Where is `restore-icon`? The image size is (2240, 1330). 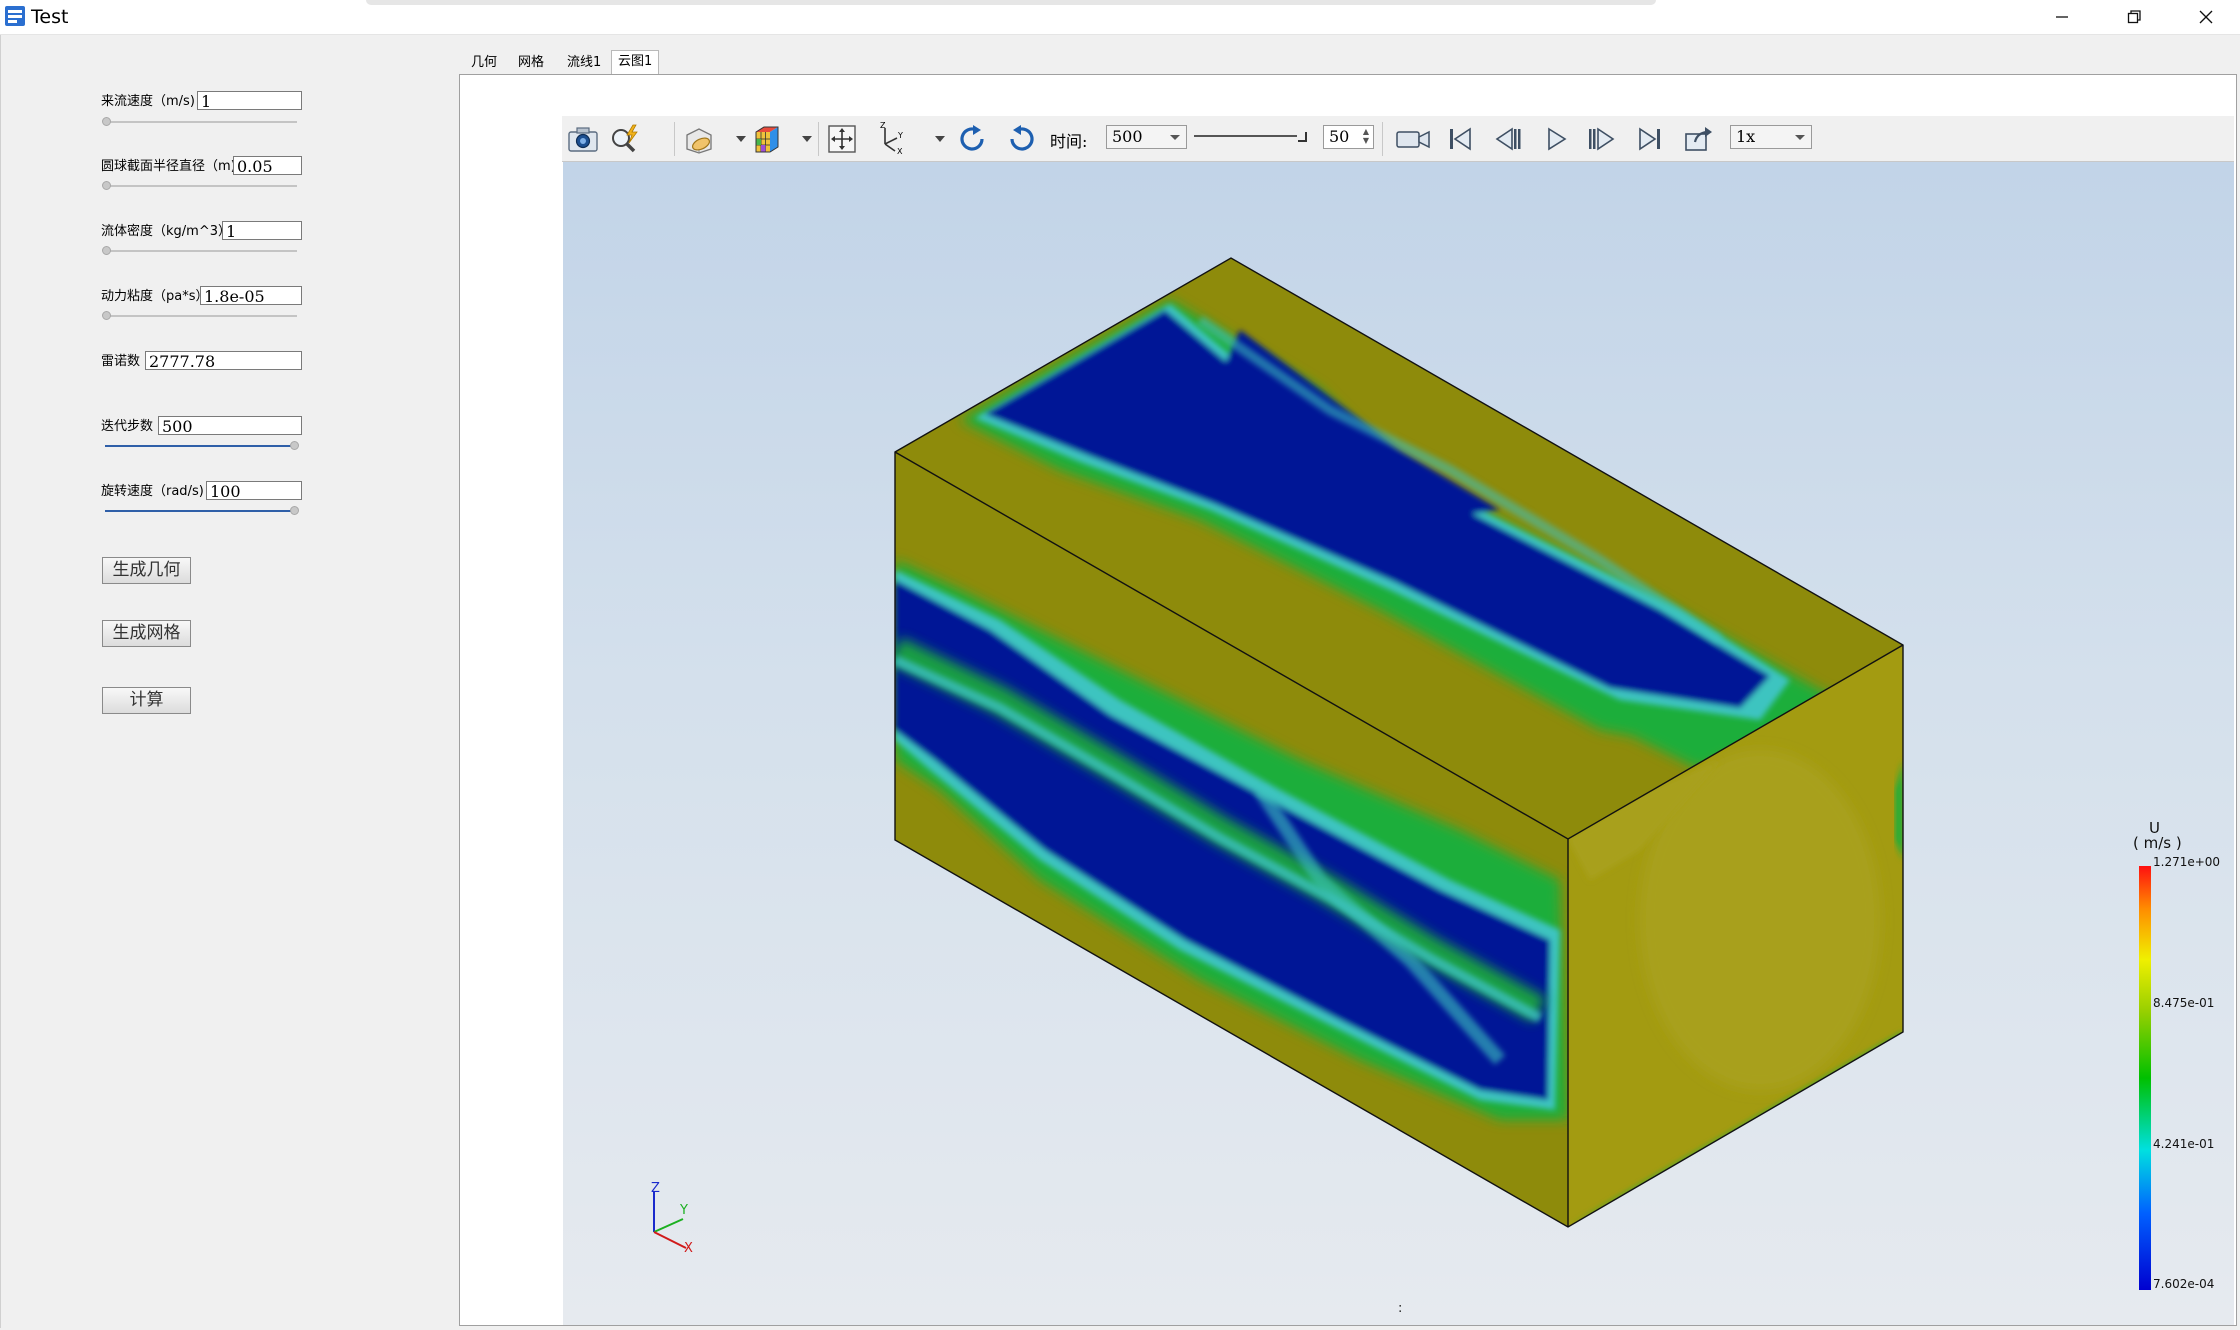
restore-icon is located at coordinates (2134, 17).